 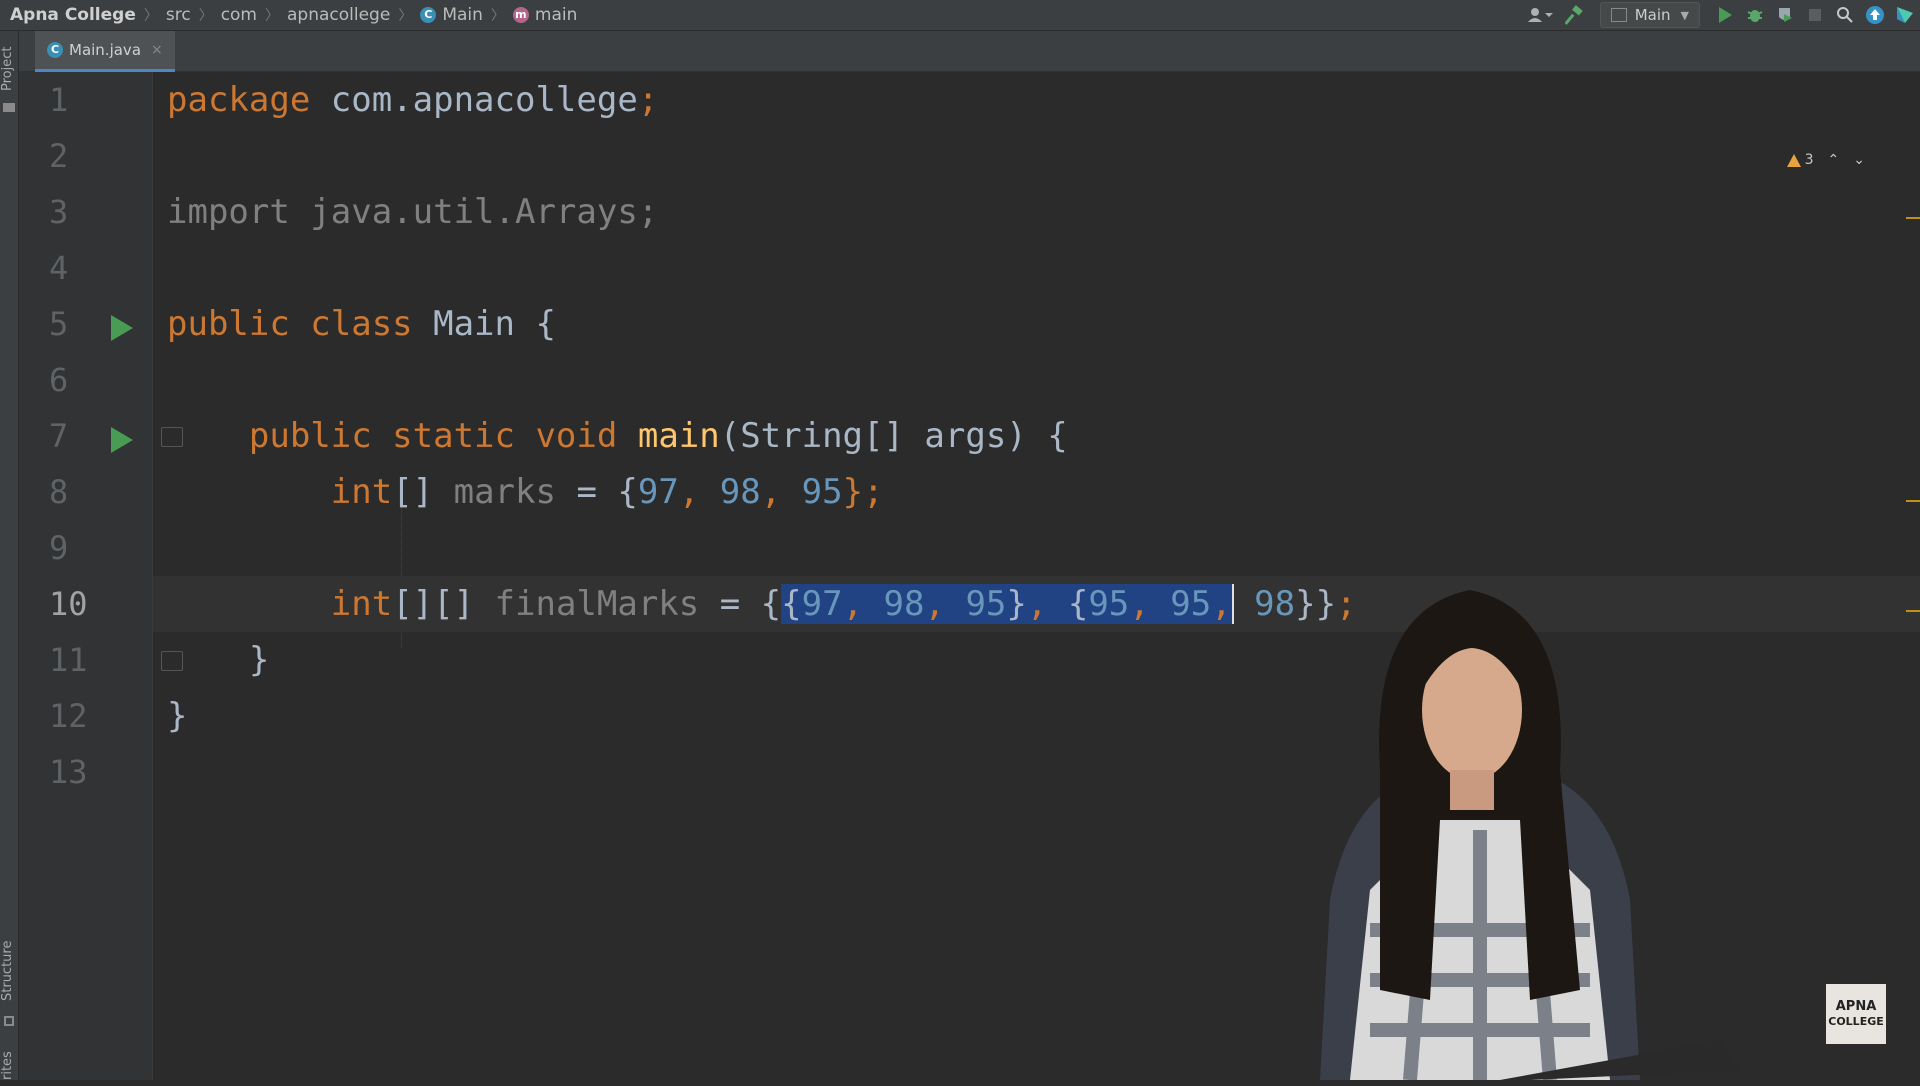 I want to click on java-class-icon: C, so click(x=55, y=50).